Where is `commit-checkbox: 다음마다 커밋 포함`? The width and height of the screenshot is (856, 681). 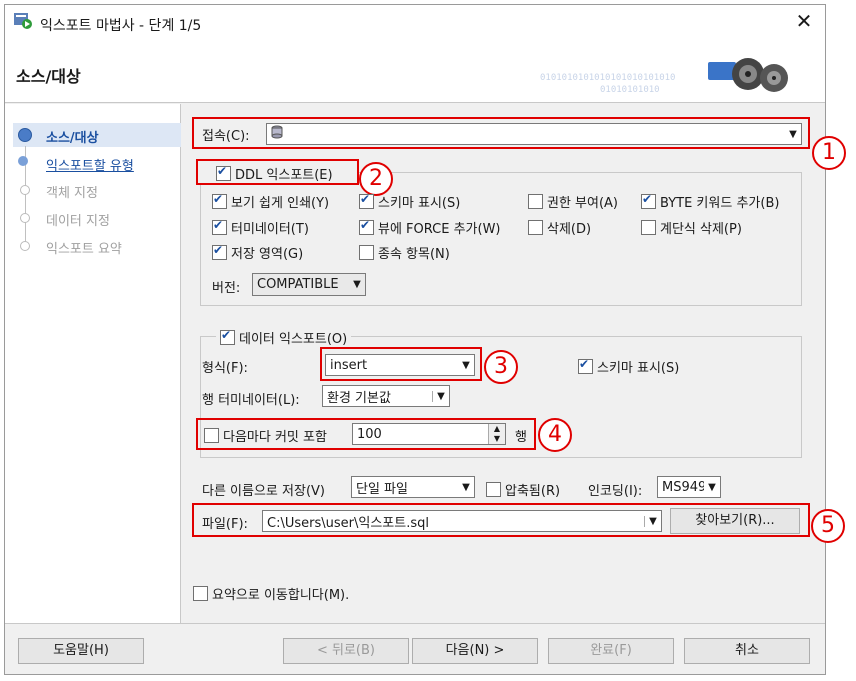
commit-checkbox: 다음마다 커밋 포함 is located at coordinates (265, 435).